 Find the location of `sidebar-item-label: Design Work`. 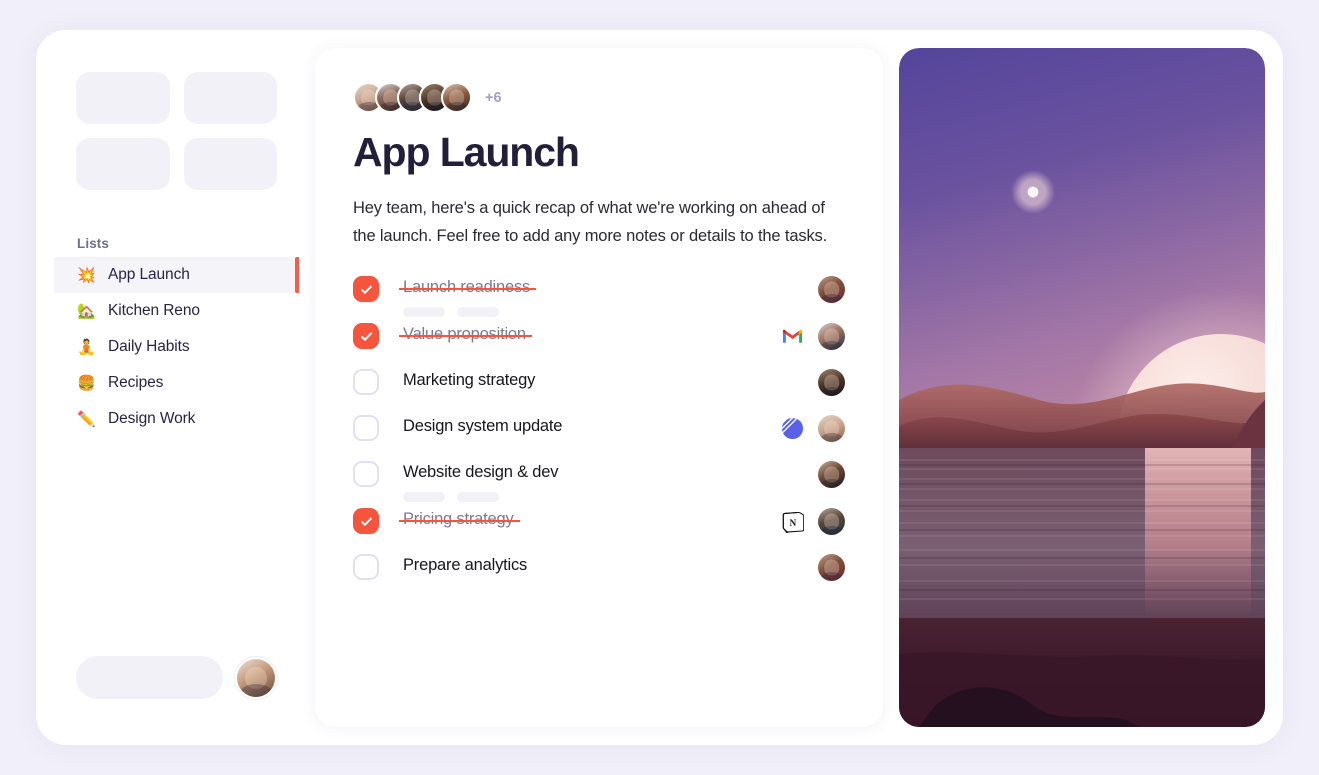

sidebar-item-label: Design Work is located at coordinates (152, 418).